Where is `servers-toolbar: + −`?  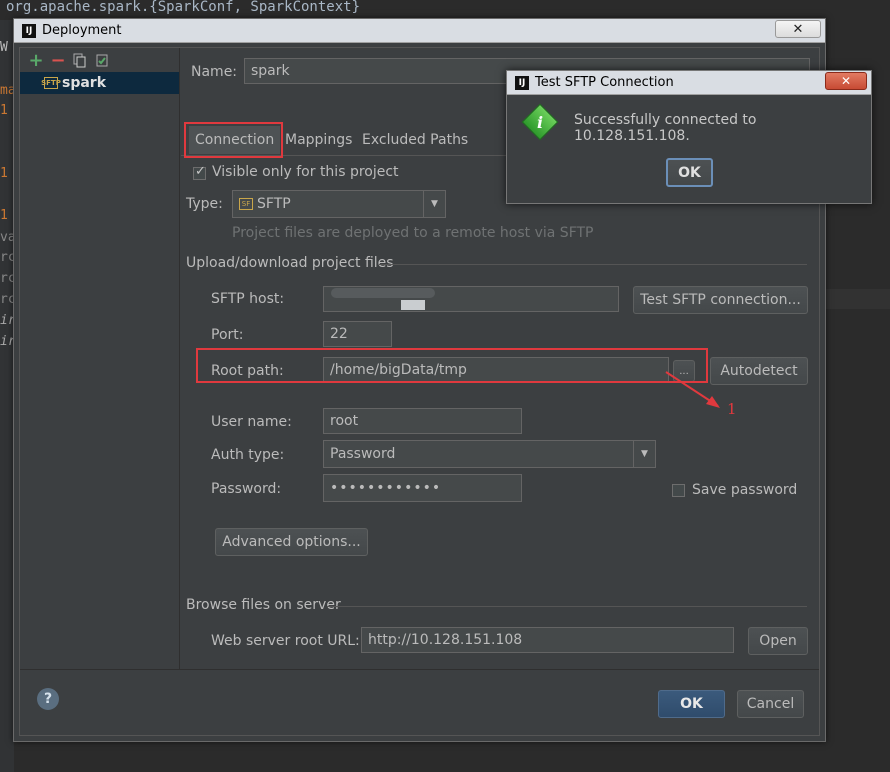 servers-toolbar: + − is located at coordinates (99, 60).